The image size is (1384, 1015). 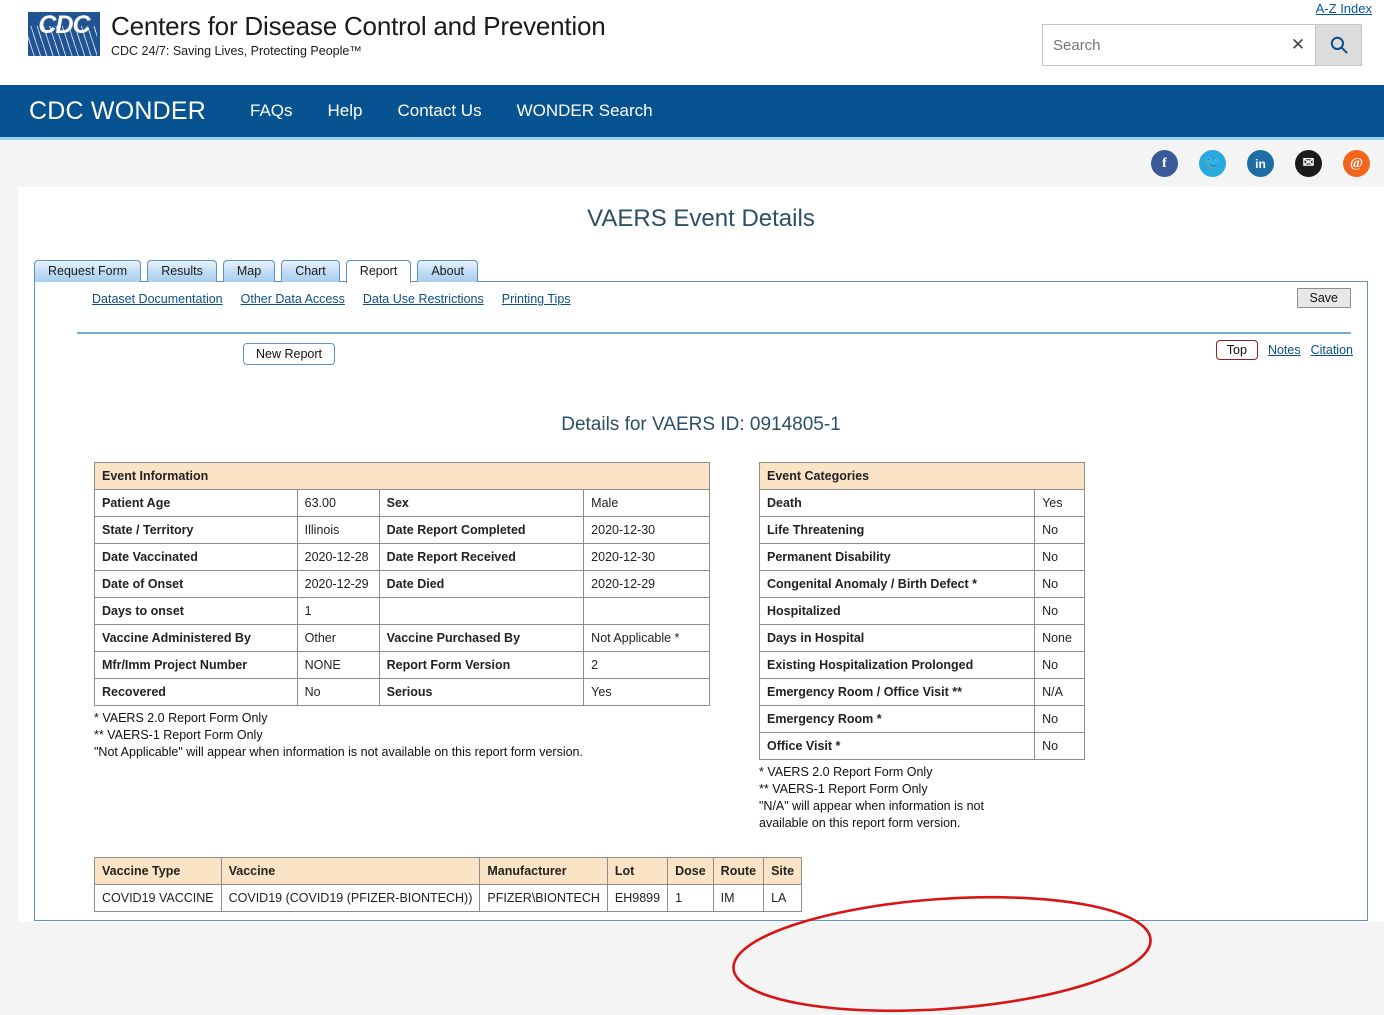 I want to click on az-index-link: A-Z Index, so click(x=1344, y=8).